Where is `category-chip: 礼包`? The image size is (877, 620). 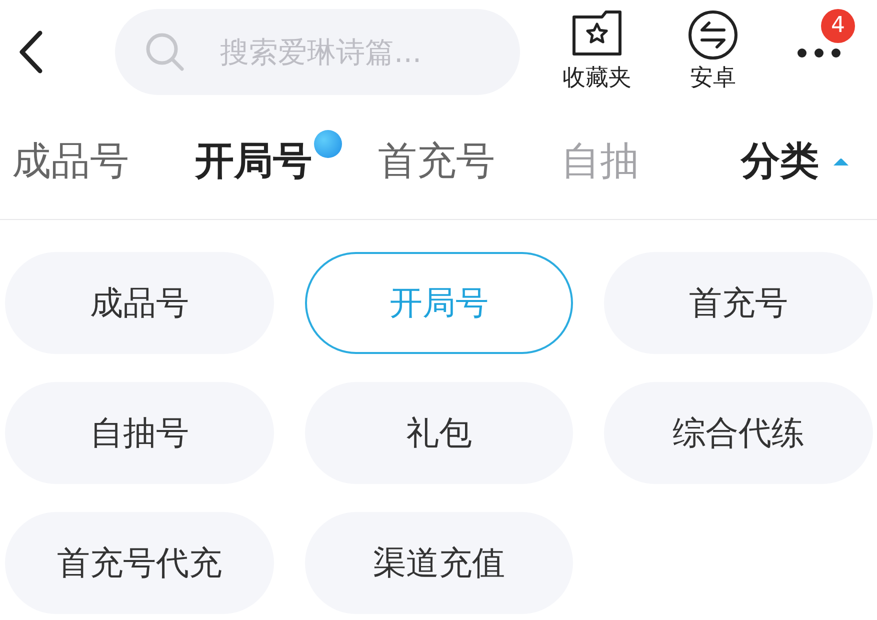
category-chip: 礼包 is located at coordinates (439, 433).